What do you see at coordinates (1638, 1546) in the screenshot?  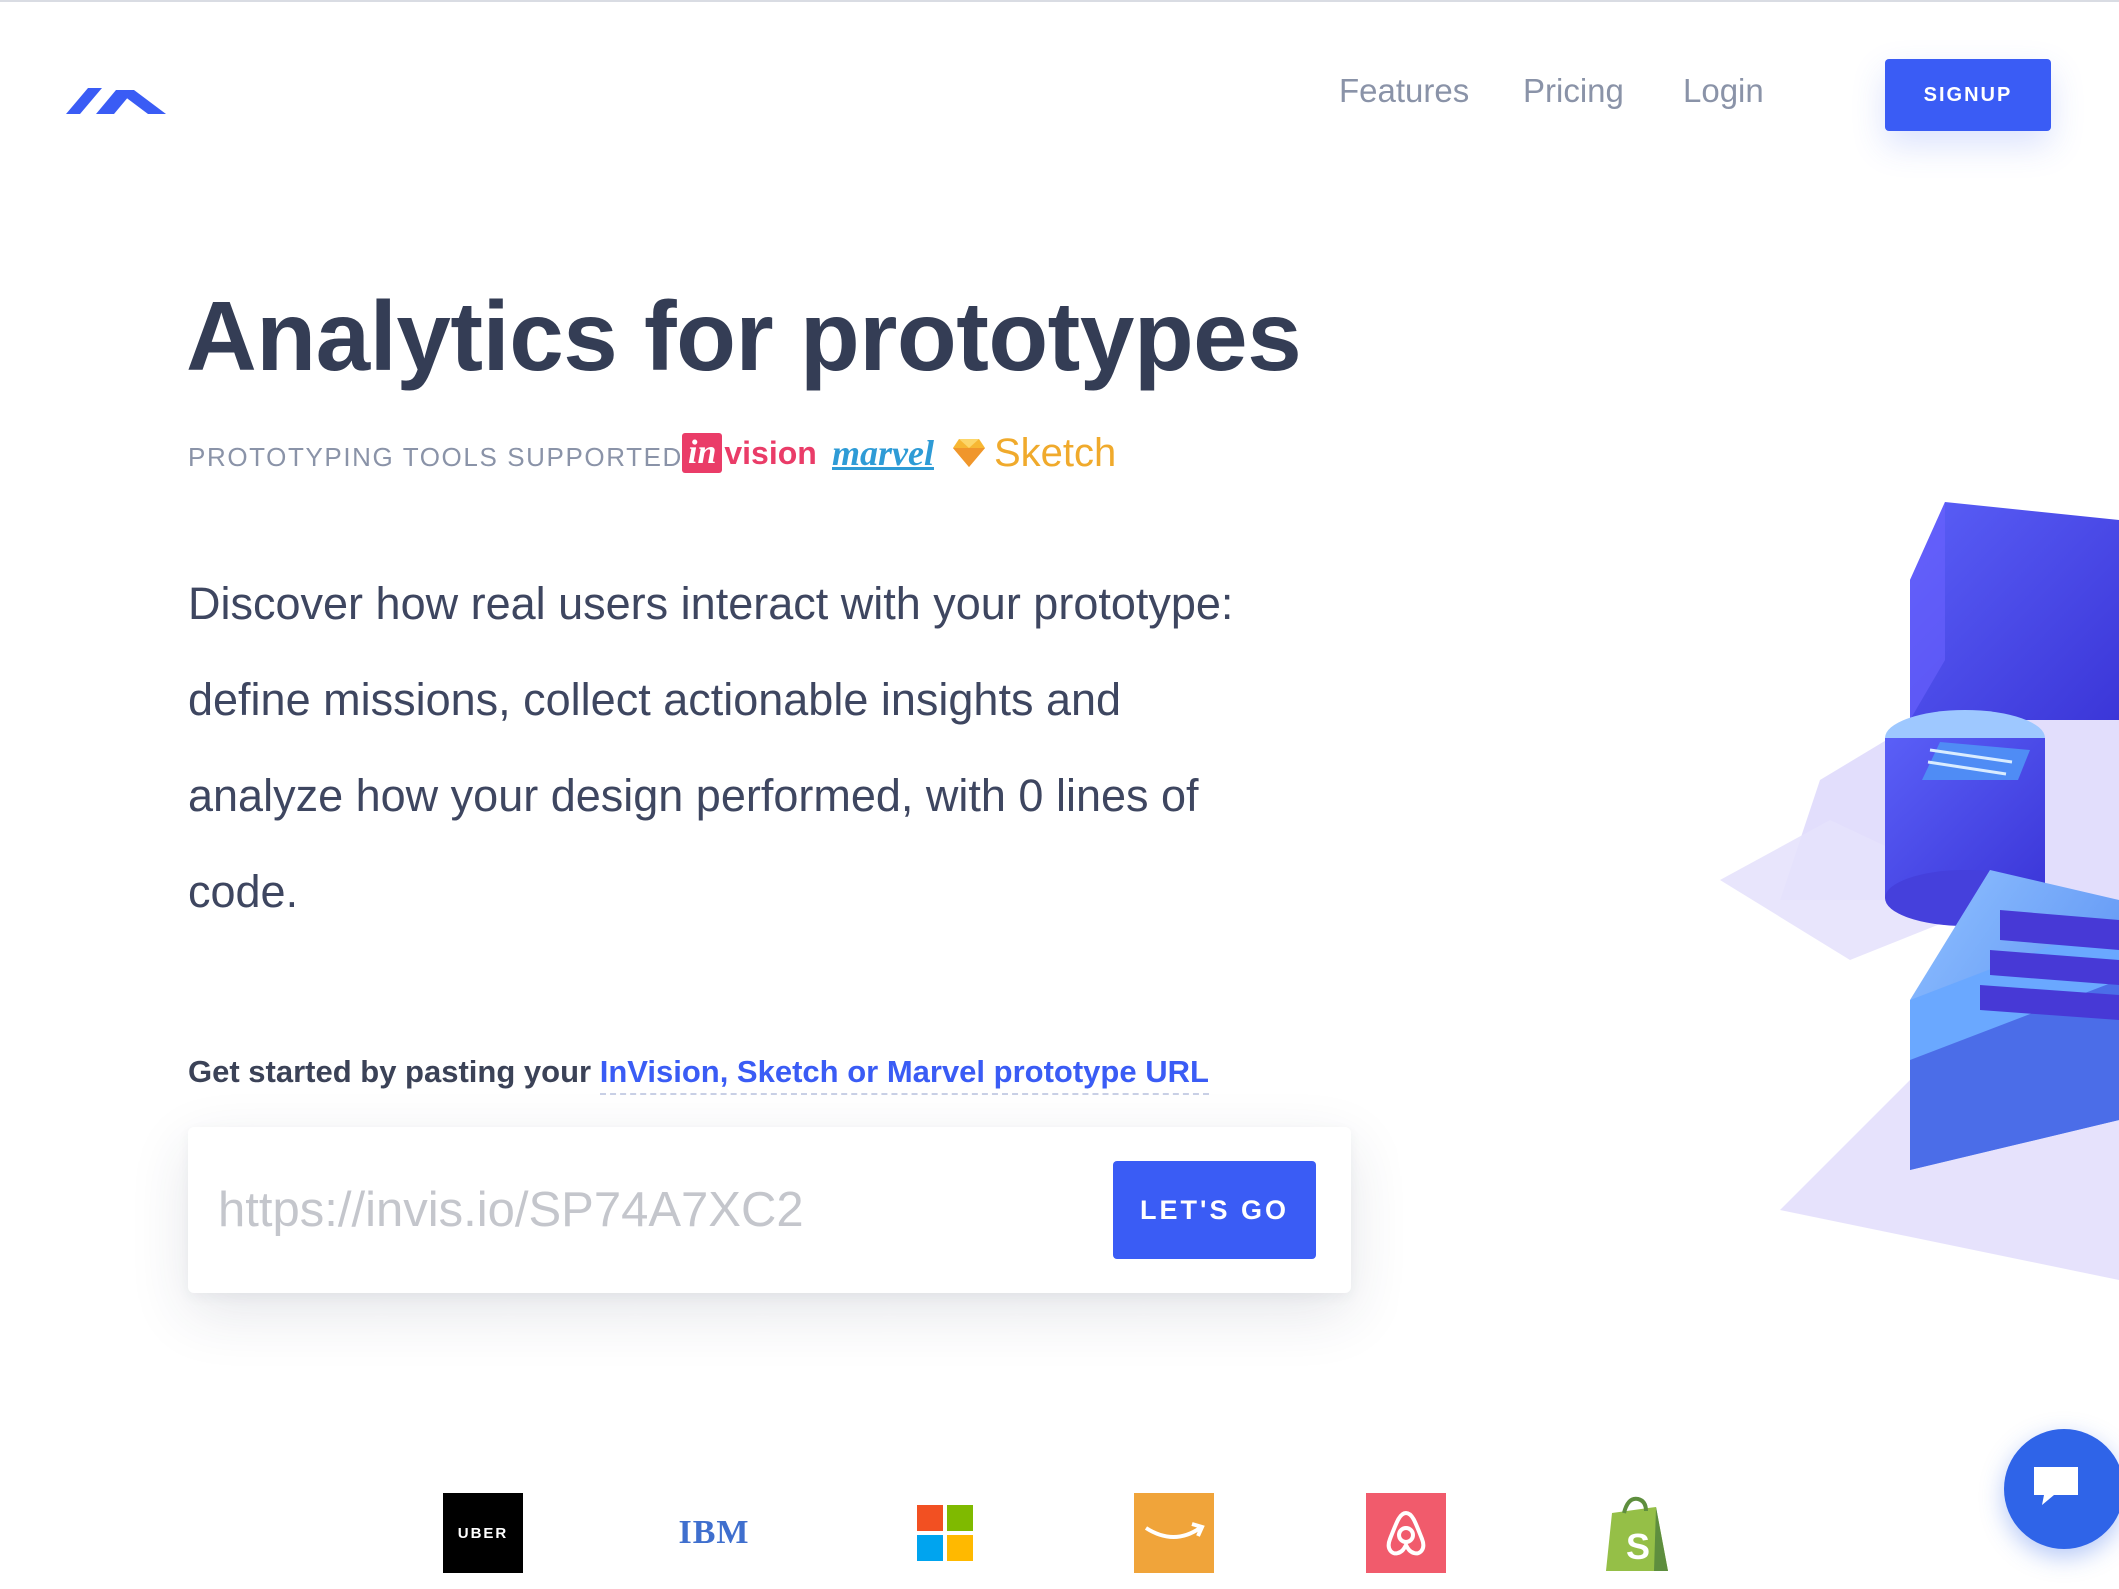 I see `svg-text: S` at bounding box center [1638, 1546].